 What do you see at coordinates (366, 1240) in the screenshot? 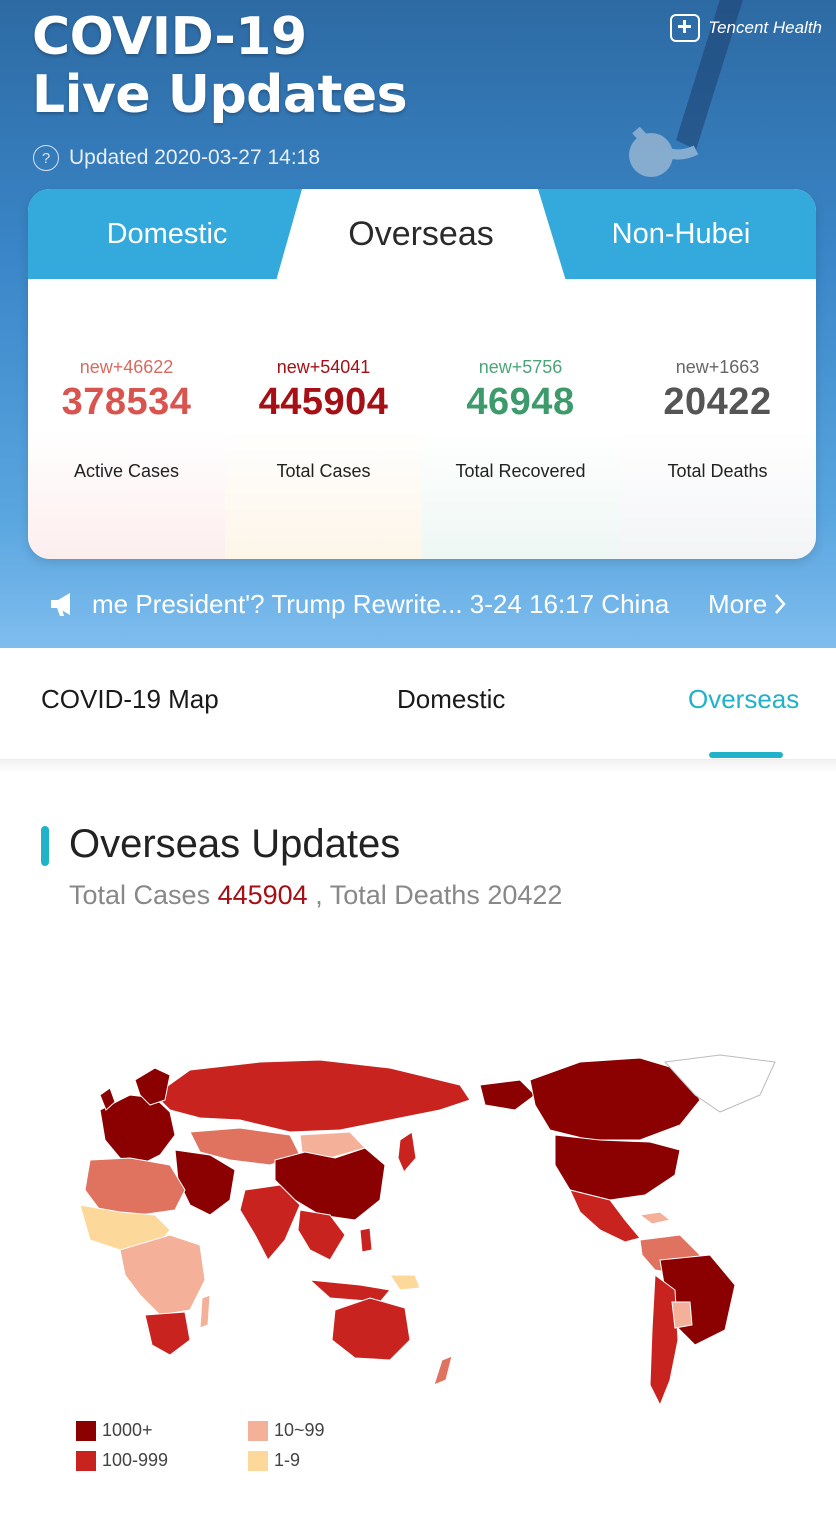
I see `map-philippines` at bounding box center [366, 1240].